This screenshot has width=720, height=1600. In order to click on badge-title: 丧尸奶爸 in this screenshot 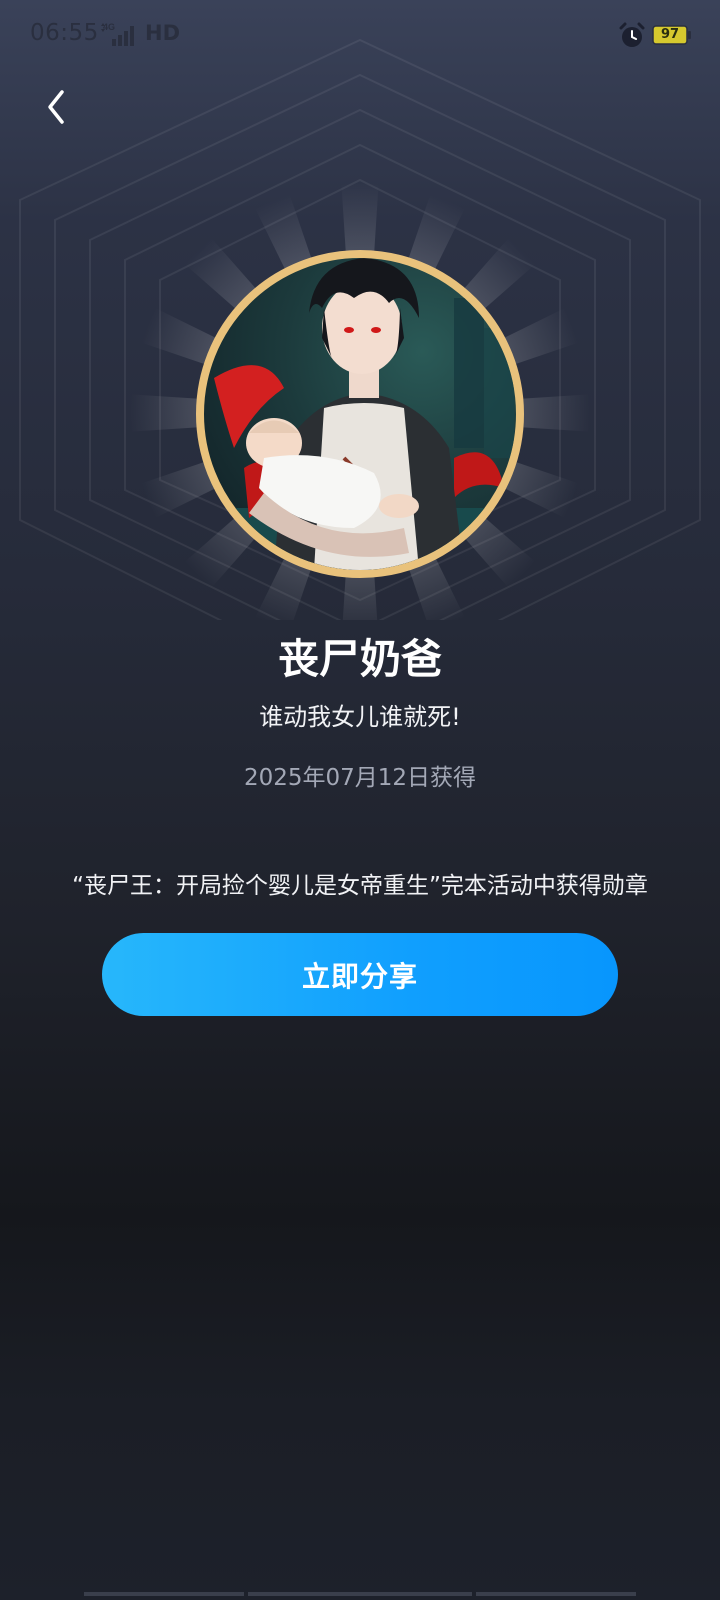, I will do `click(360, 659)`.